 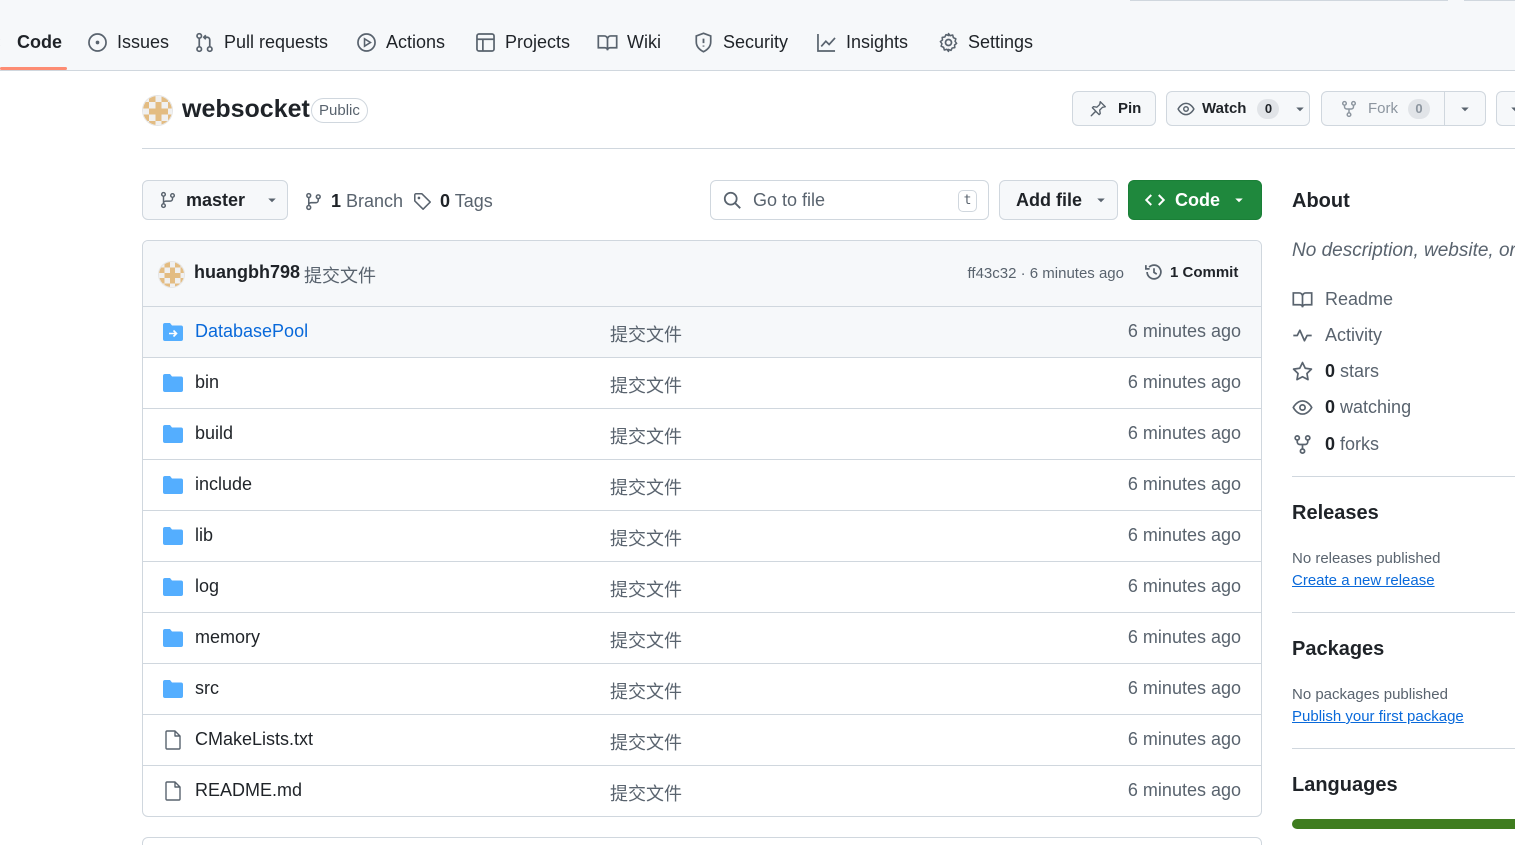 I want to click on file-name: lib, so click(x=204, y=535).